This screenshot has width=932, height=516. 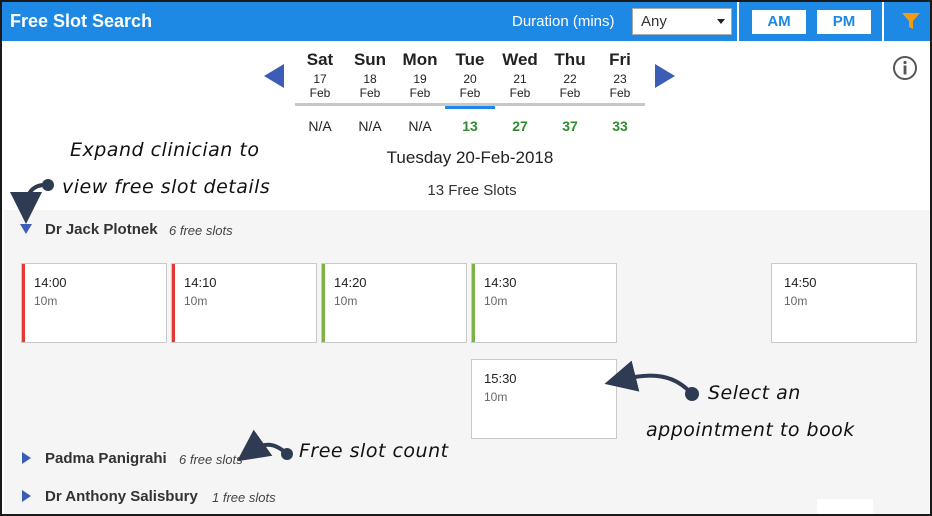 I want to click on clinician-name: Dr Jack Plotnek, so click(x=101, y=229).